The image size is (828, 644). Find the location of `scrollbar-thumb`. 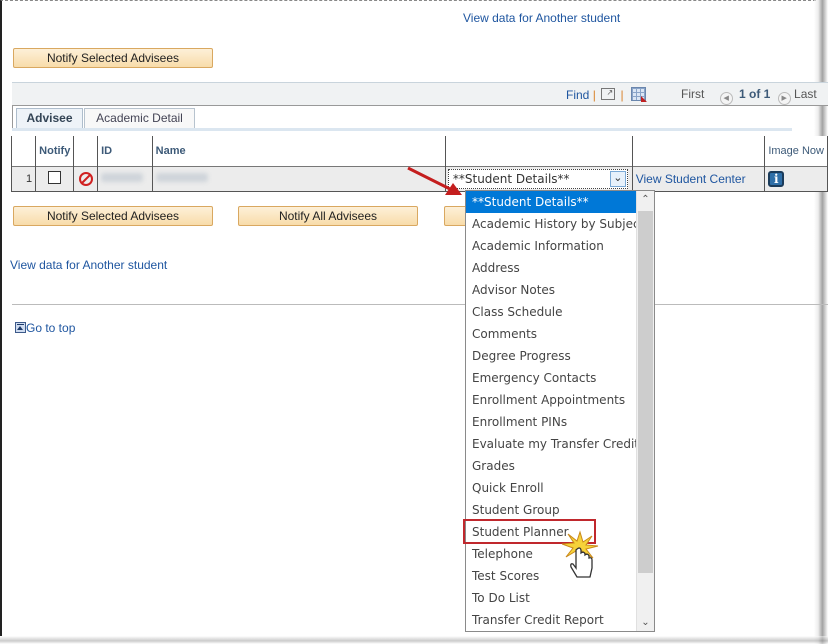

scrollbar-thumb is located at coordinates (645, 392).